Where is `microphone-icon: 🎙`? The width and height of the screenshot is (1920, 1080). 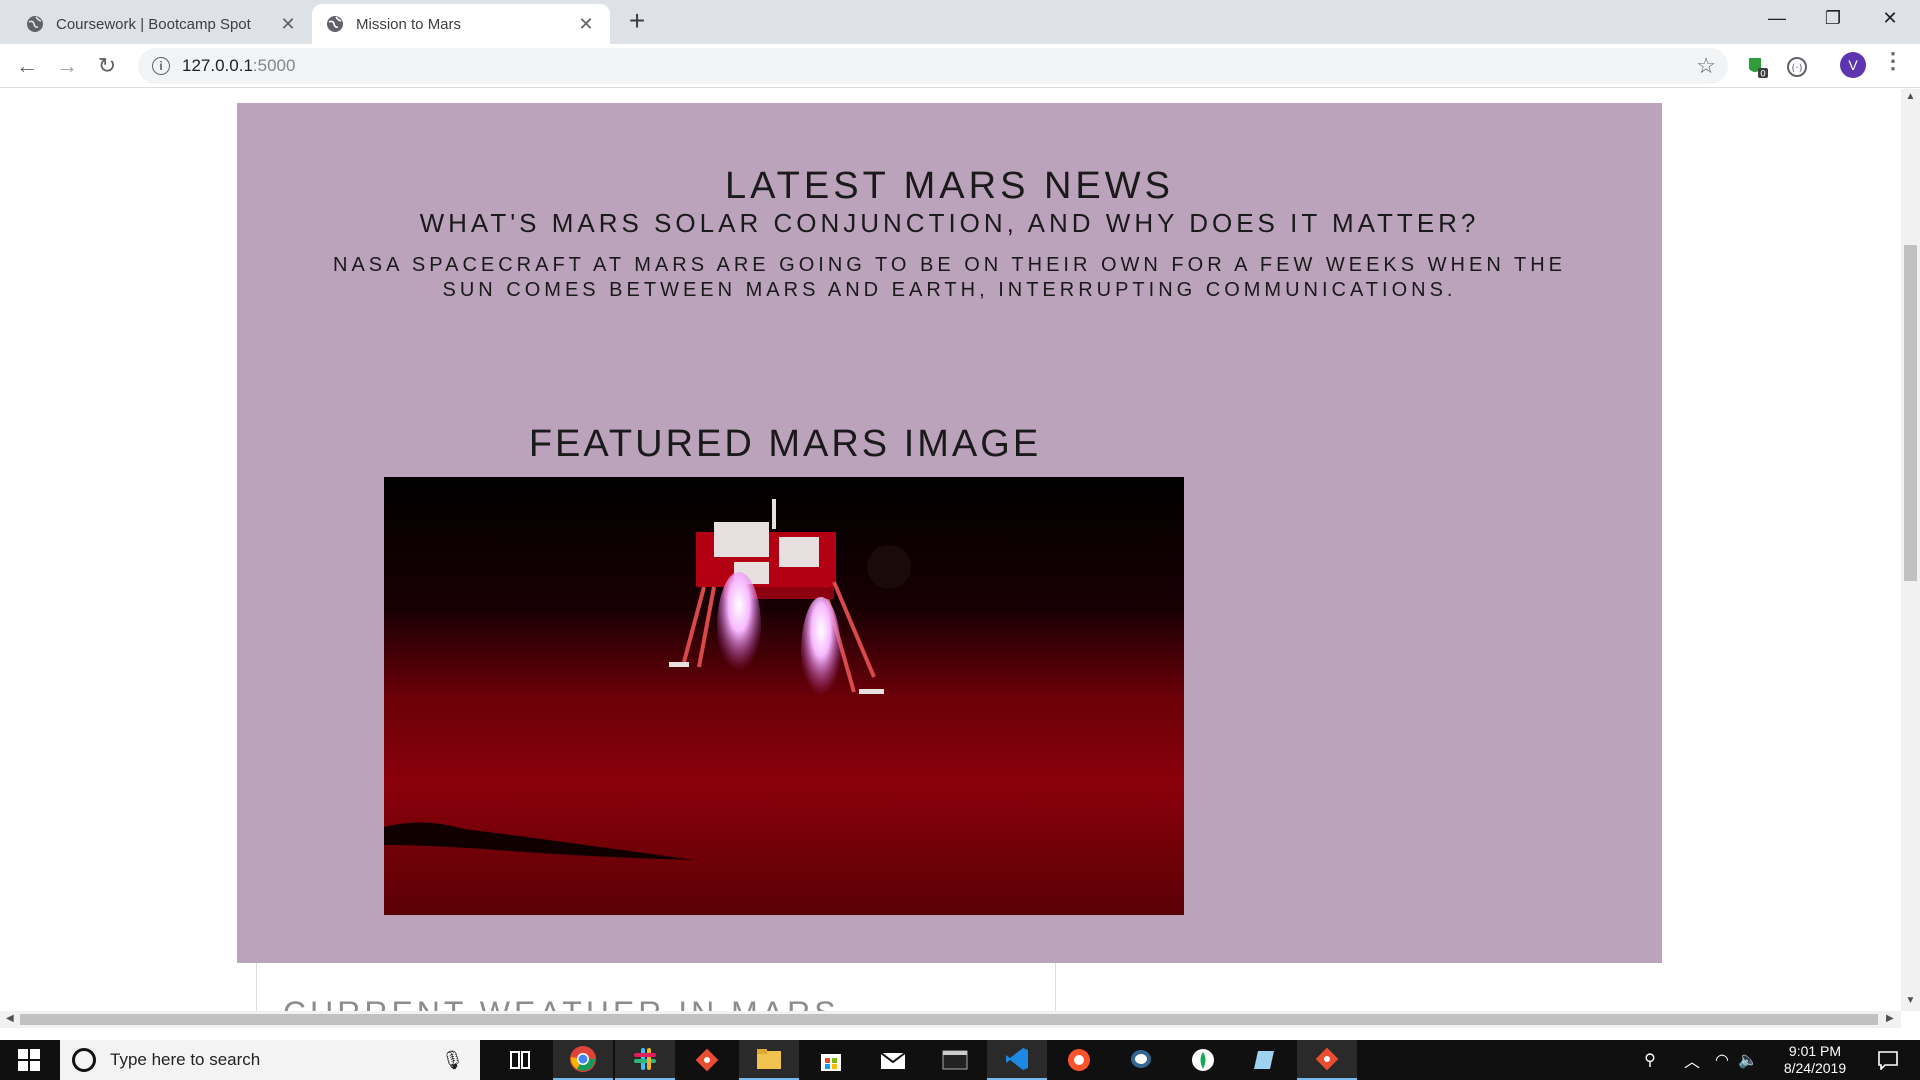 microphone-icon: 🎙 is located at coordinates (452, 1060).